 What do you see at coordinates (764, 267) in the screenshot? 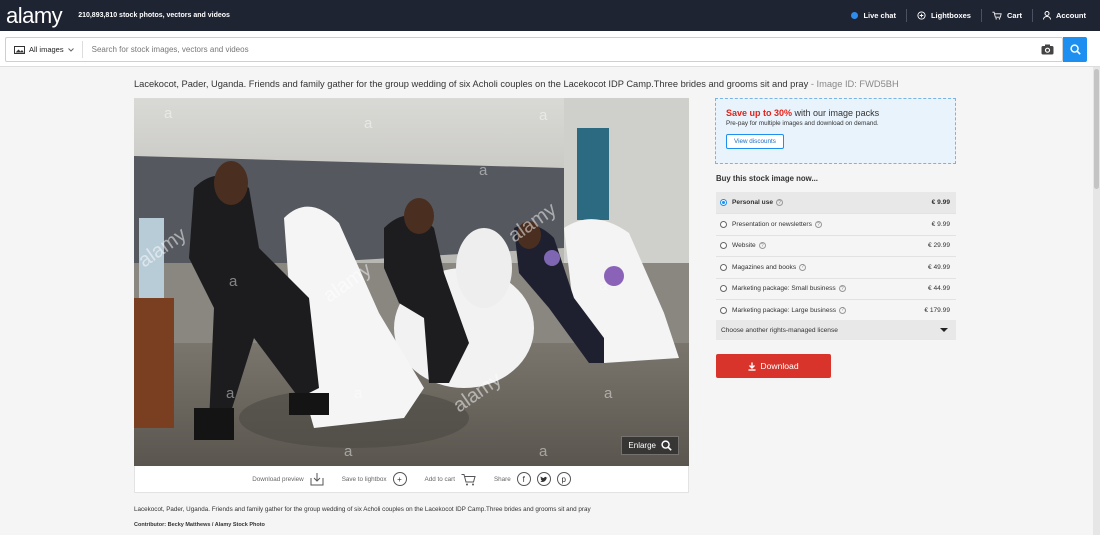
I see `license-label: Magazines and books` at bounding box center [764, 267].